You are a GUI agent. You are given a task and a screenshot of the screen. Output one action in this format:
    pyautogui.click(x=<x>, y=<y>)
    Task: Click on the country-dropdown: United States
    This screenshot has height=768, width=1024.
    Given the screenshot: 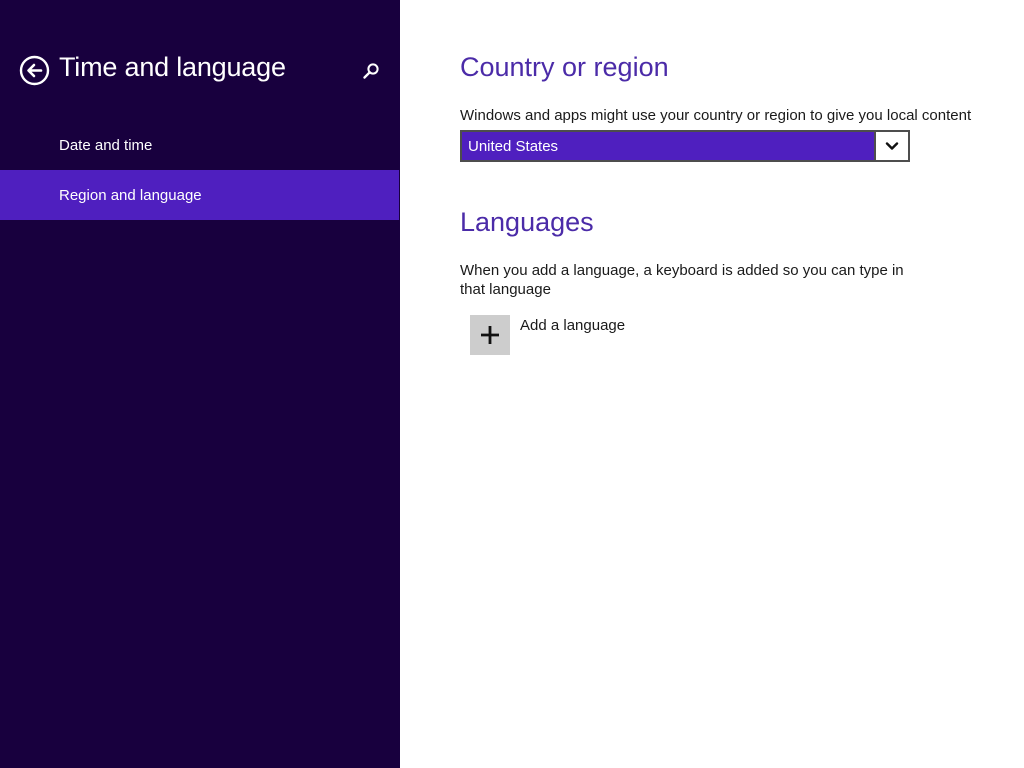 What is the action you would take?
    pyautogui.click(x=685, y=146)
    